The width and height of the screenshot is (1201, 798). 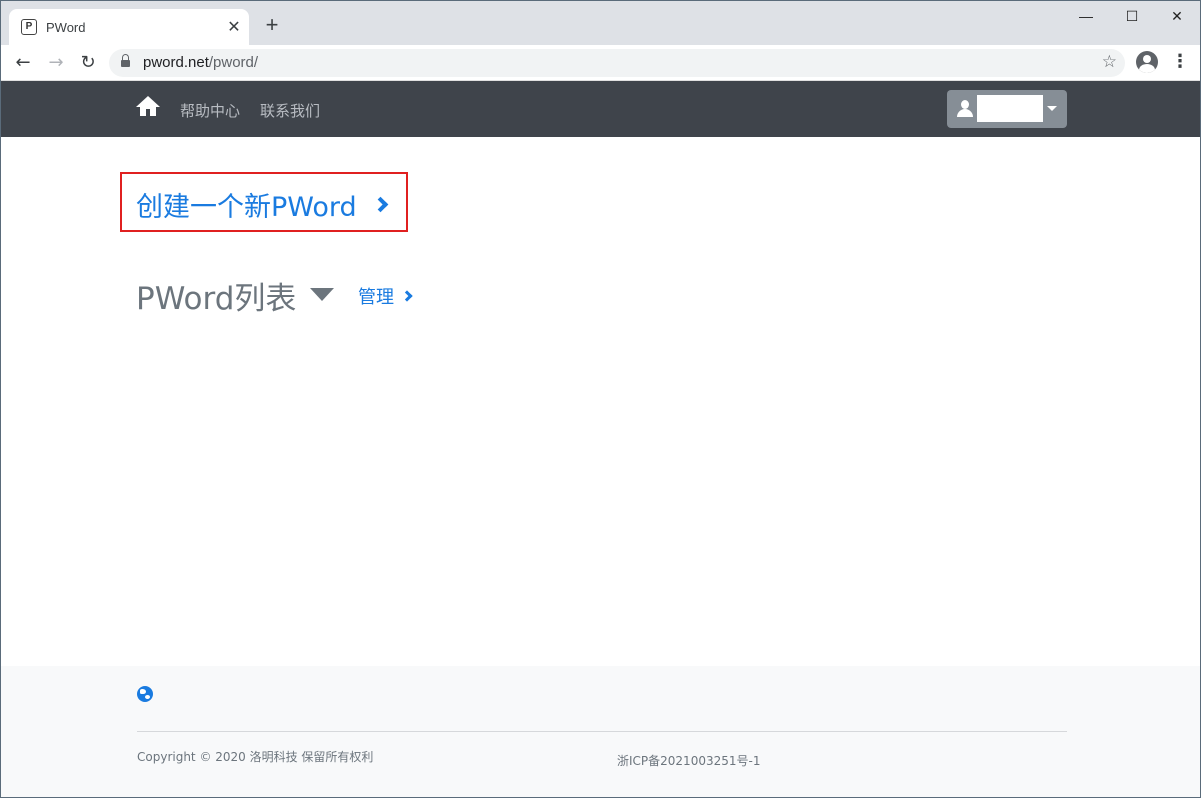 What do you see at coordinates (148, 107) in the screenshot?
I see `home-icon` at bounding box center [148, 107].